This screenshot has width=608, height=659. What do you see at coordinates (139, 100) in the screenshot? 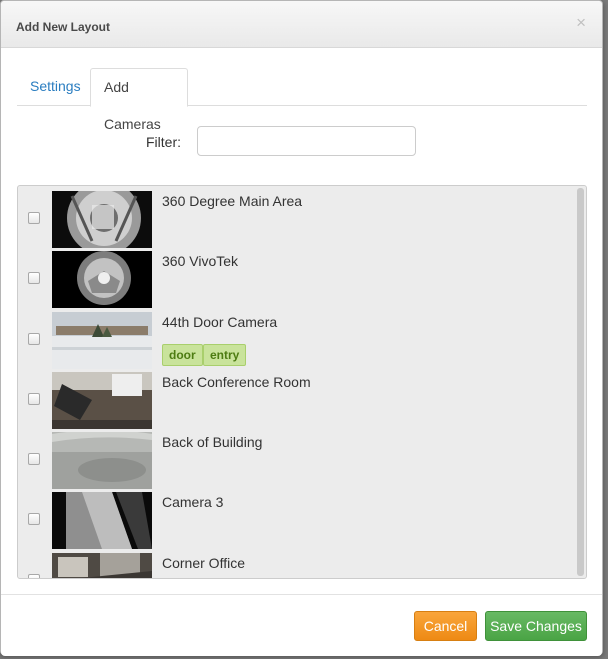
I see `tab-add-cameras: Add Cameras` at bounding box center [139, 100].